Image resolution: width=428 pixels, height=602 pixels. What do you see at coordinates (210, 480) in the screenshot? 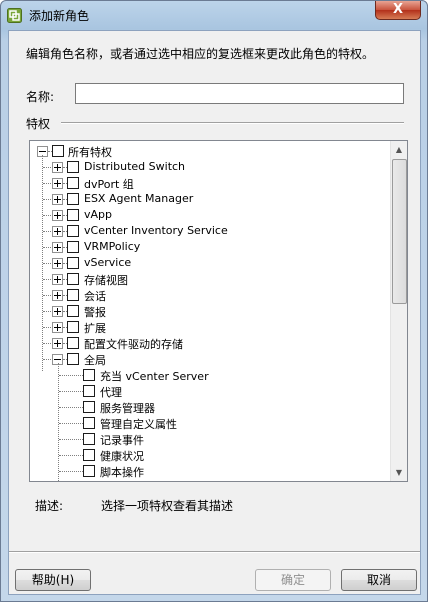
I see `tree-subitem: 获取许可证` at bounding box center [210, 480].